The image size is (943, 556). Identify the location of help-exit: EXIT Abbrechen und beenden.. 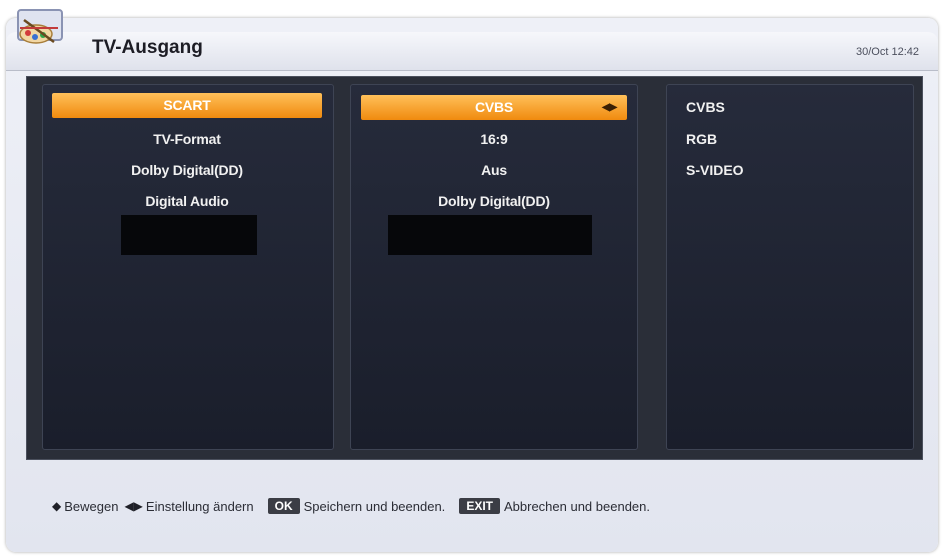
(550, 506).